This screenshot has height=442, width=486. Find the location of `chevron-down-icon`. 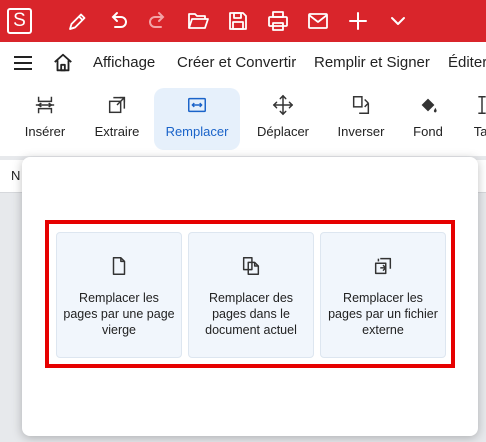

chevron-down-icon is located at coordinates (398, 21).